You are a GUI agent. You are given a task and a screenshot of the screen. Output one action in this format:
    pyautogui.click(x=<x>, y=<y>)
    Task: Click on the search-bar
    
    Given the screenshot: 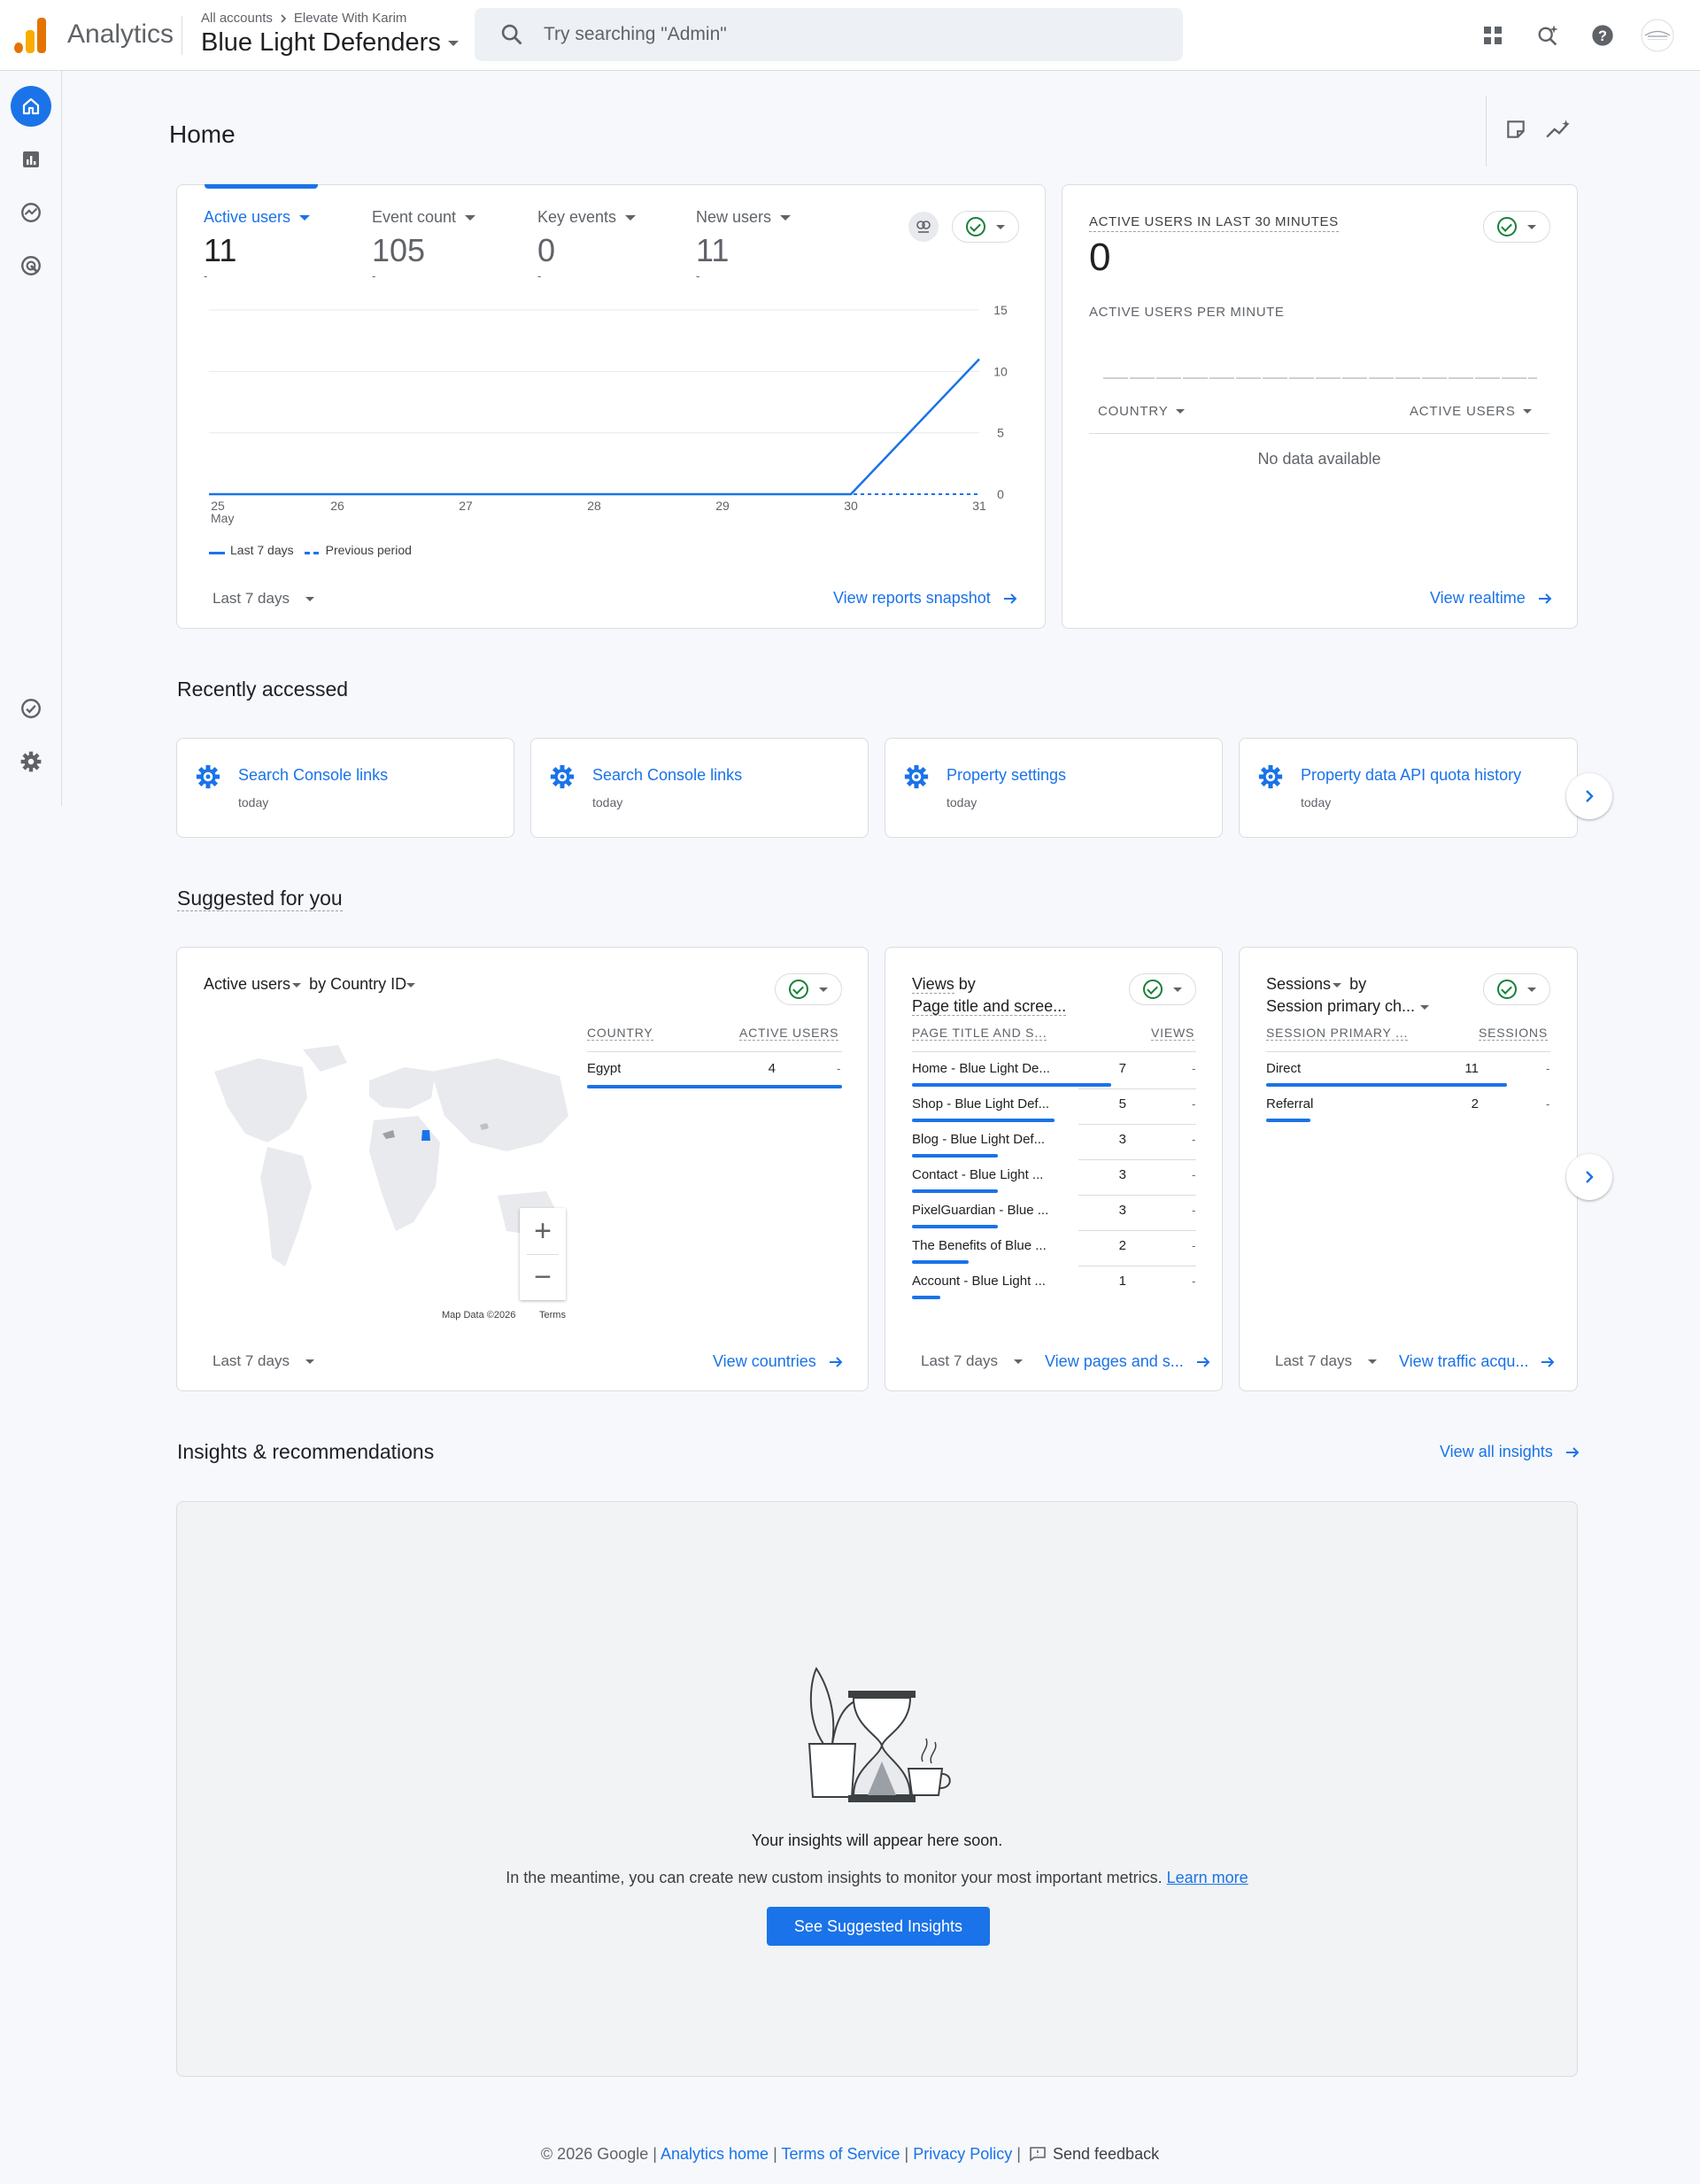 What is the action you would take?
    pyautogui.click(x=829, y=34)
    